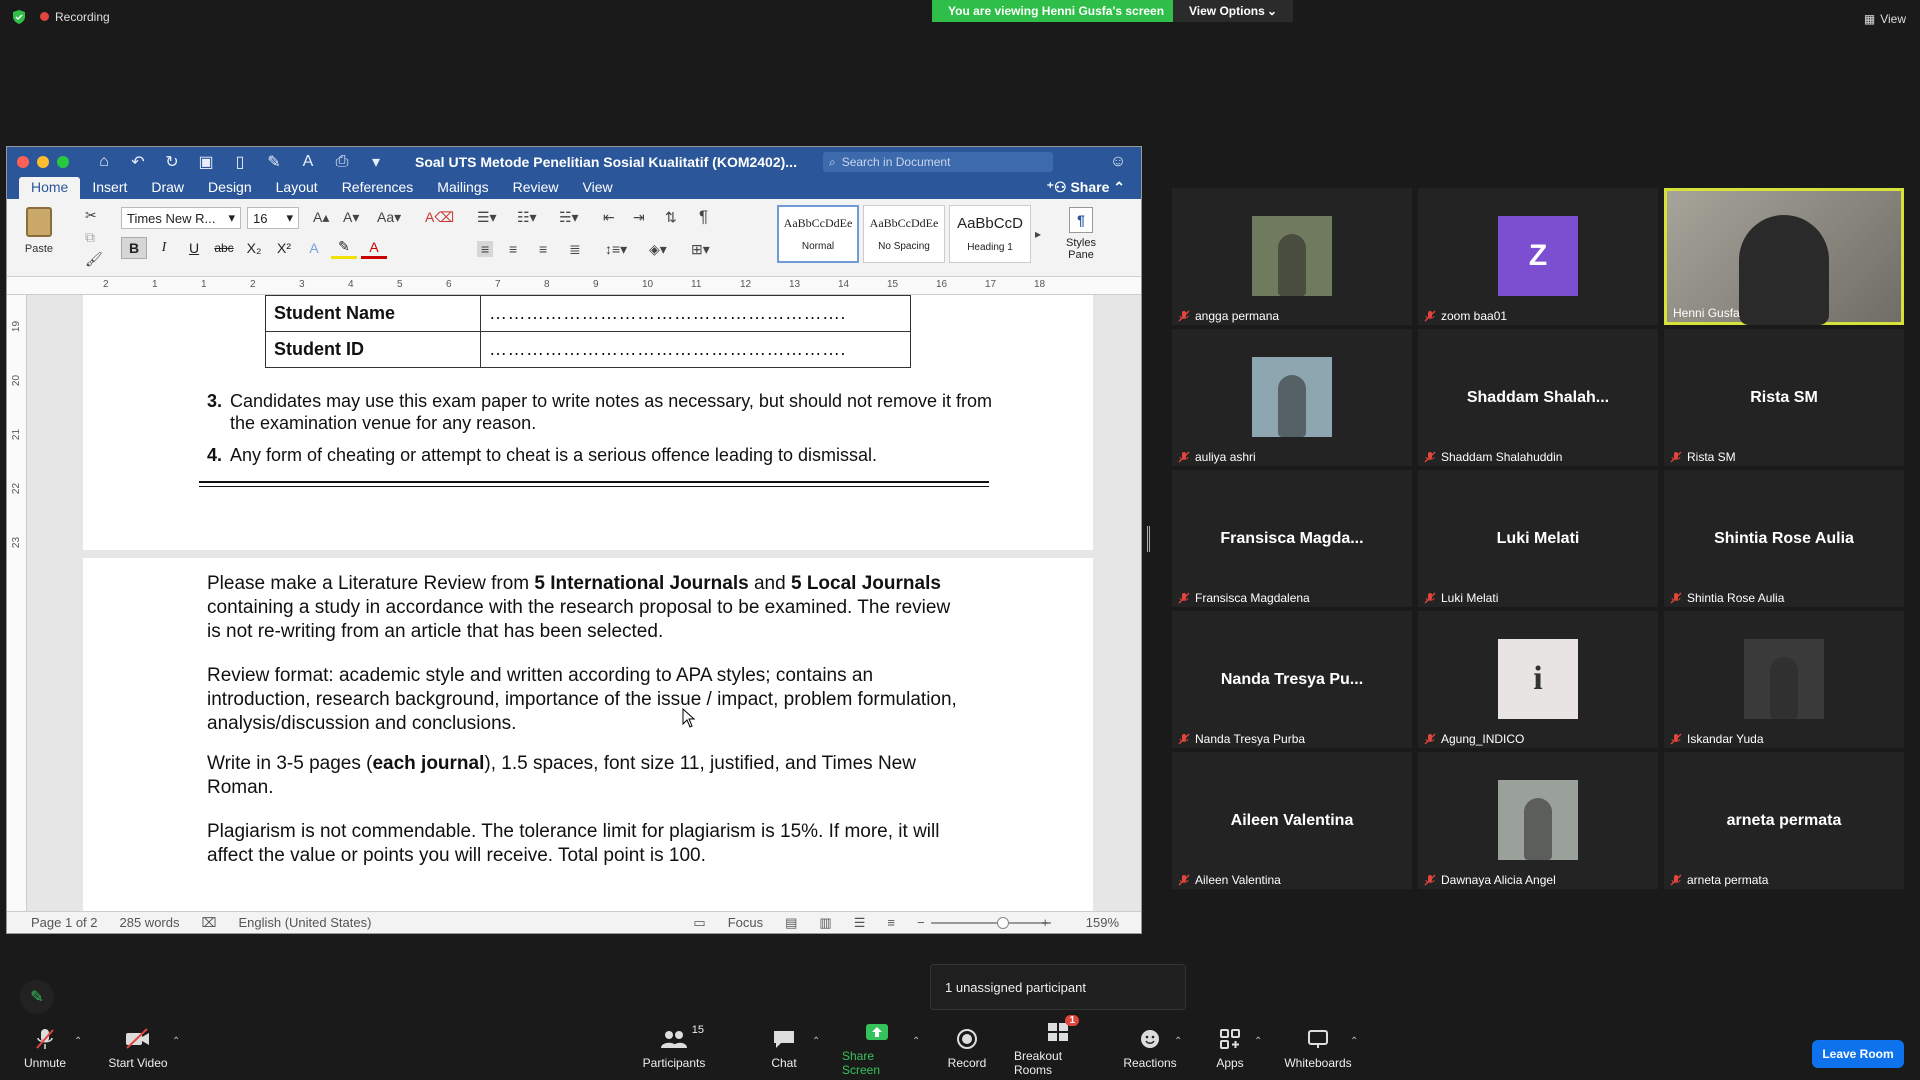 The width and height of the screenshot is (1920, 1080). What do you see at coordinates (1784, 256) in the screenshot?
I see `participant-tile: Henni Gusfa` at bounding box center [1784, 256].